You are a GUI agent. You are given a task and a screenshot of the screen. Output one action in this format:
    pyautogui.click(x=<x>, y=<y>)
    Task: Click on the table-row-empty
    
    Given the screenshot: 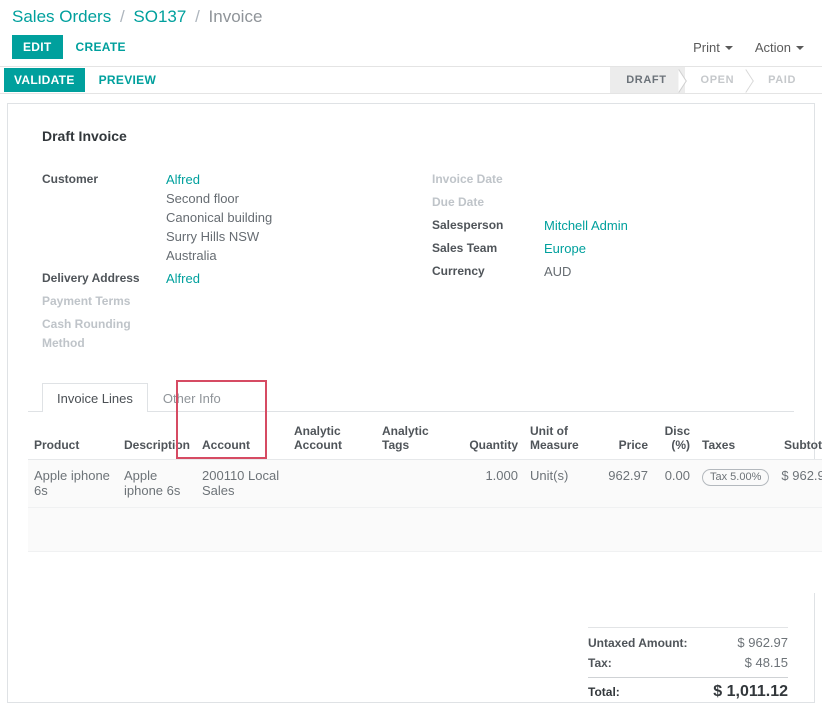 What is the action you would take?
    pyautogui.click(x=425, y=529)
    